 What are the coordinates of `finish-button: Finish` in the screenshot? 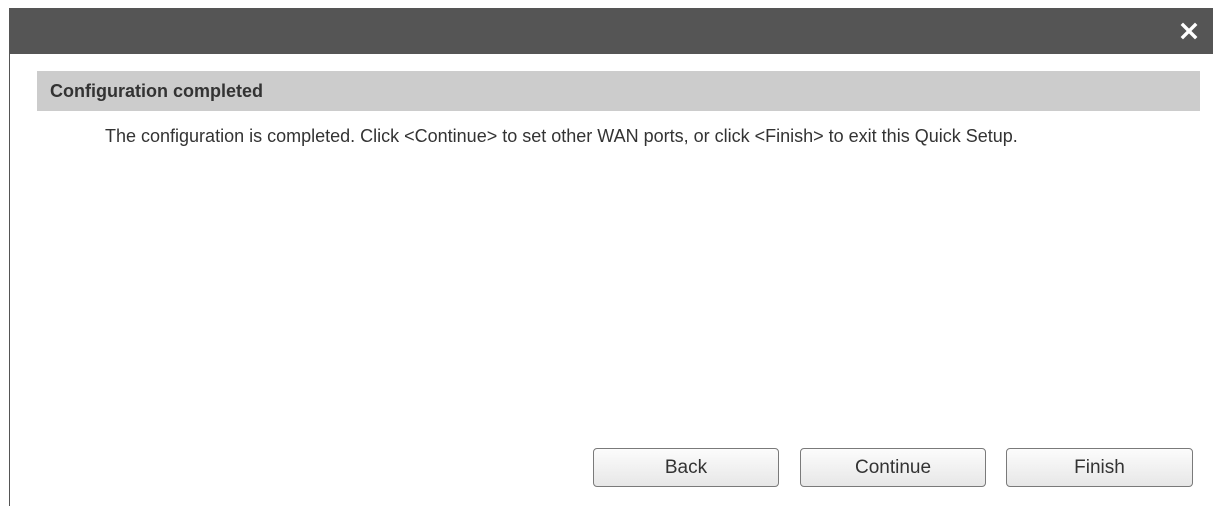 It's located at (1099, 467).